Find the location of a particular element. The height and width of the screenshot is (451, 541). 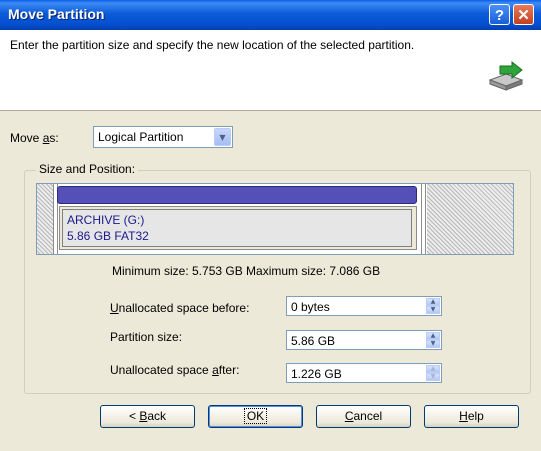

partition-block: ARCHIVE (G:) 5.86 GB FAT32 is located at coordinates (239, 219).